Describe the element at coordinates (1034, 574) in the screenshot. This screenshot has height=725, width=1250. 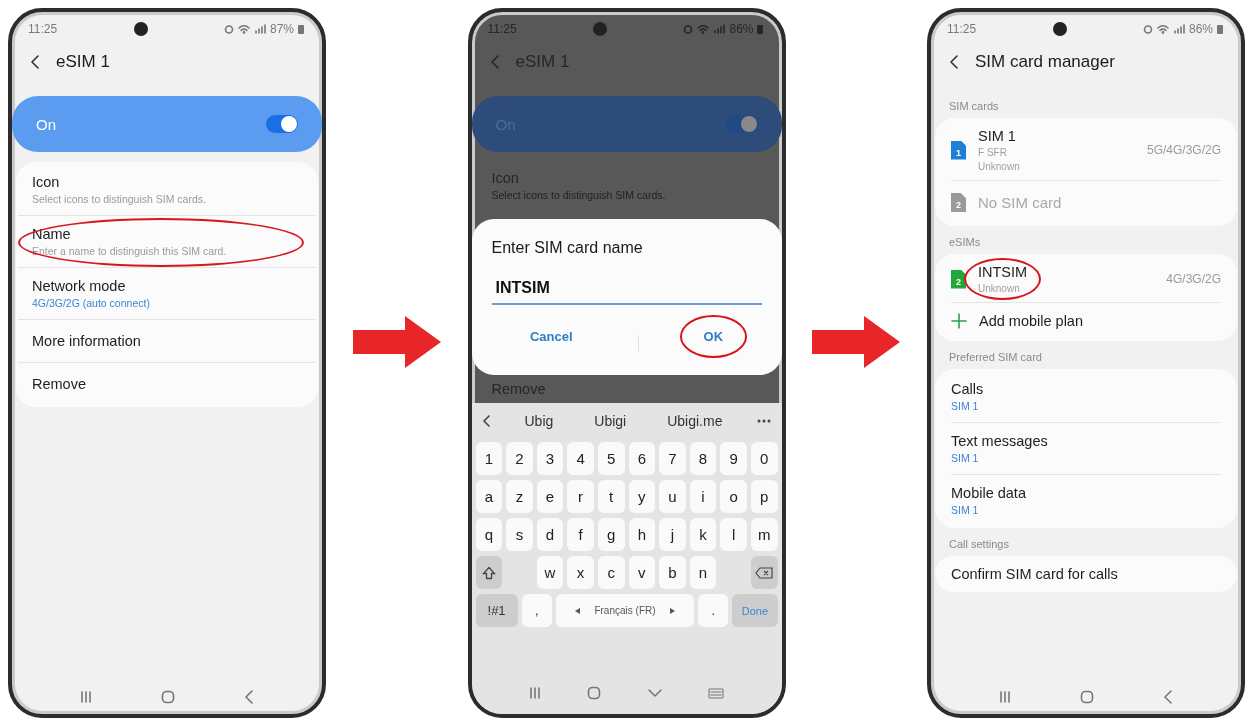
I see `item-title: Confirm SIM card for calls` at that location.